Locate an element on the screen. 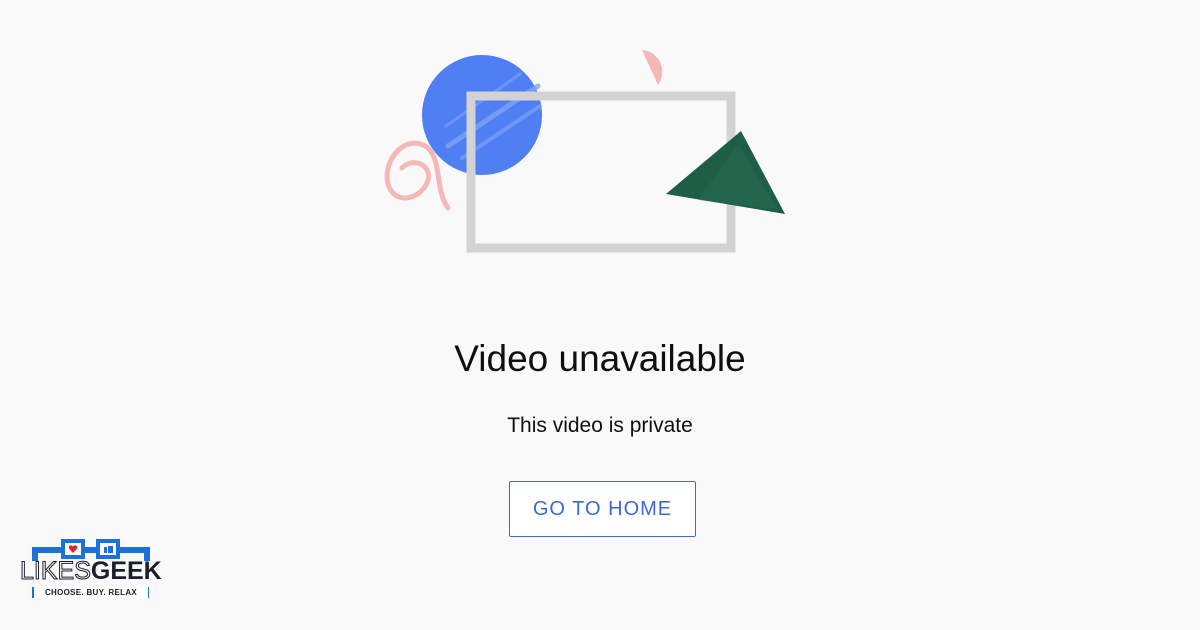 This screenshot has height=630, width=1200. likesgeek-logo: LIKESGEEK CHOOSE. BUY. RELAX is located at coordinates (93, 568).